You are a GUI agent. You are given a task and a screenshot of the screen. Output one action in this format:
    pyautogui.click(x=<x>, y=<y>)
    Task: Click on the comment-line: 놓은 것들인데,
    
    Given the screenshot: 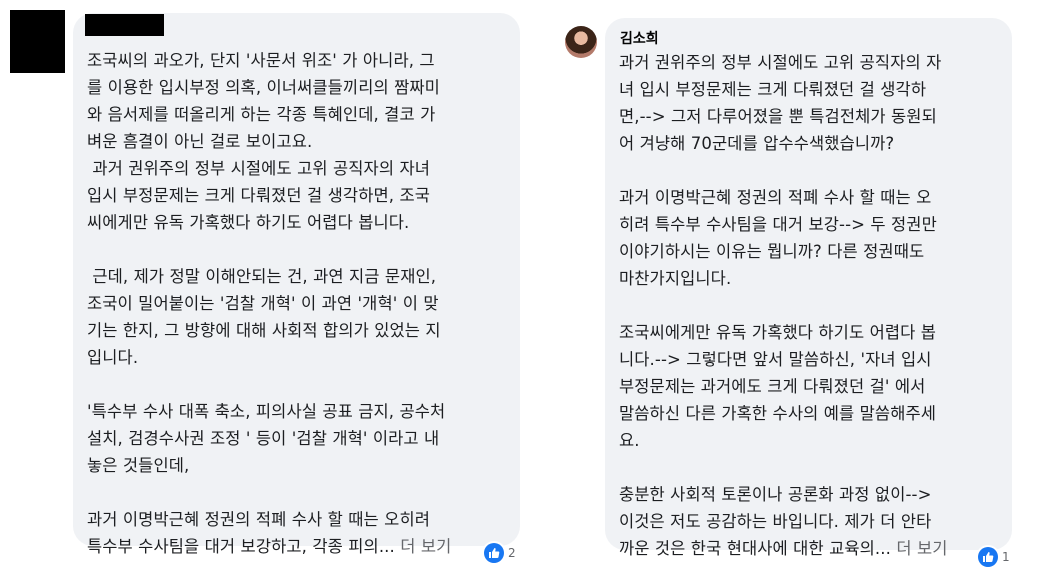 What is the action you would take?
    pyautogui.click(x=138, y=465)
    